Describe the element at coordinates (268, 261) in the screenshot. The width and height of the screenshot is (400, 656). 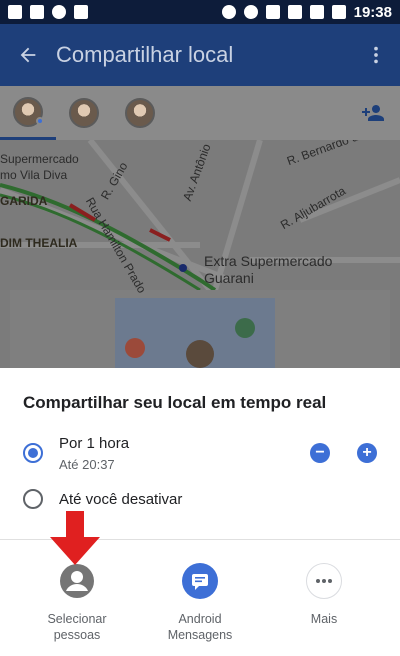
I see `map-label: Extra Supermercado` at that location.